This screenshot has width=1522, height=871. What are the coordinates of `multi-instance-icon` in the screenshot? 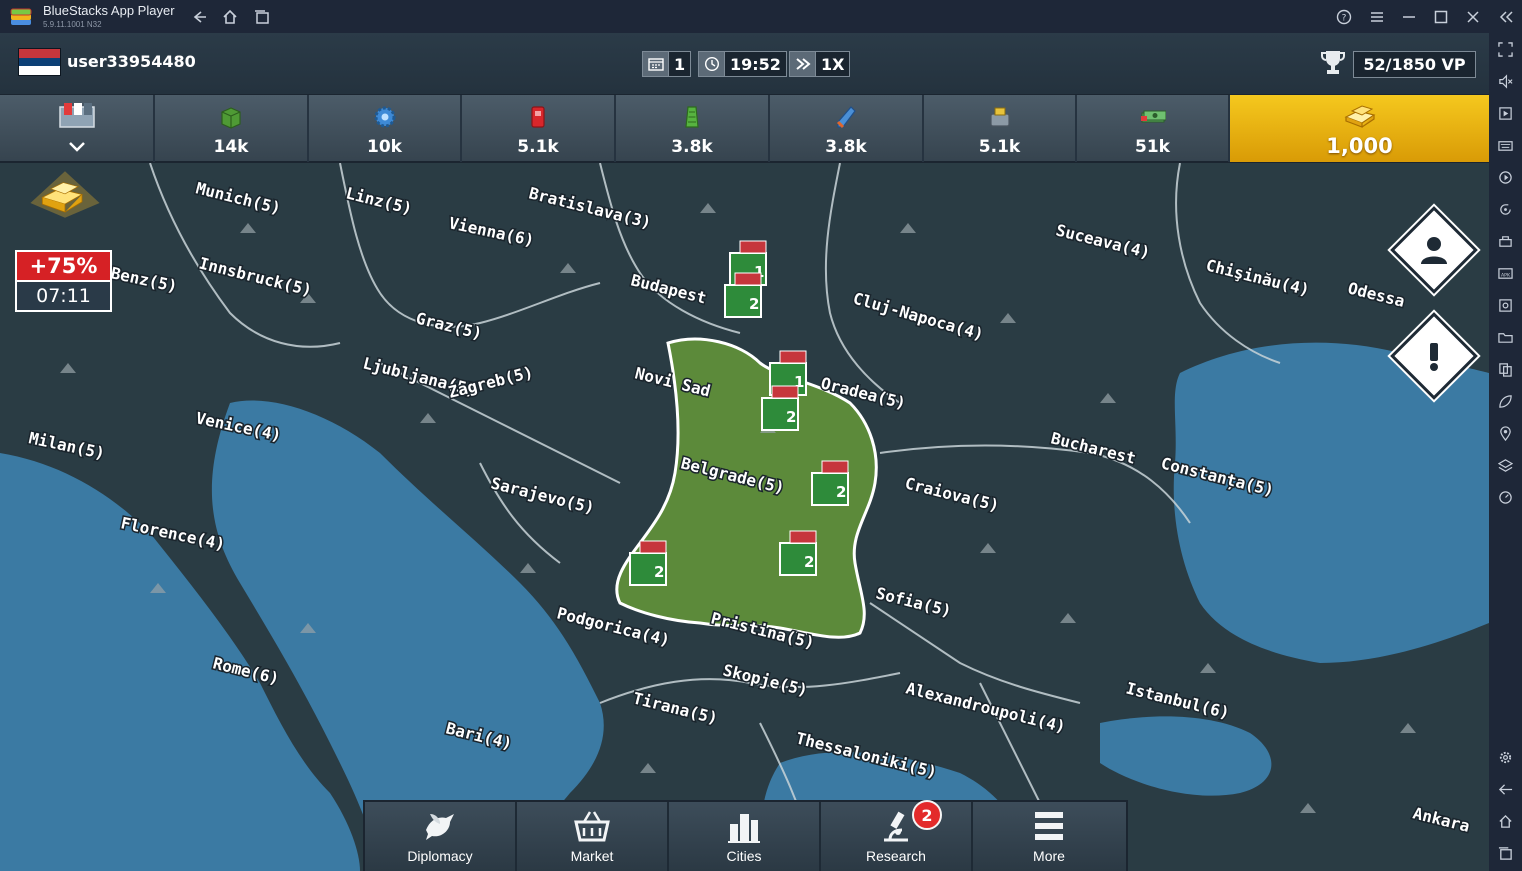 It's located at (262, 17).